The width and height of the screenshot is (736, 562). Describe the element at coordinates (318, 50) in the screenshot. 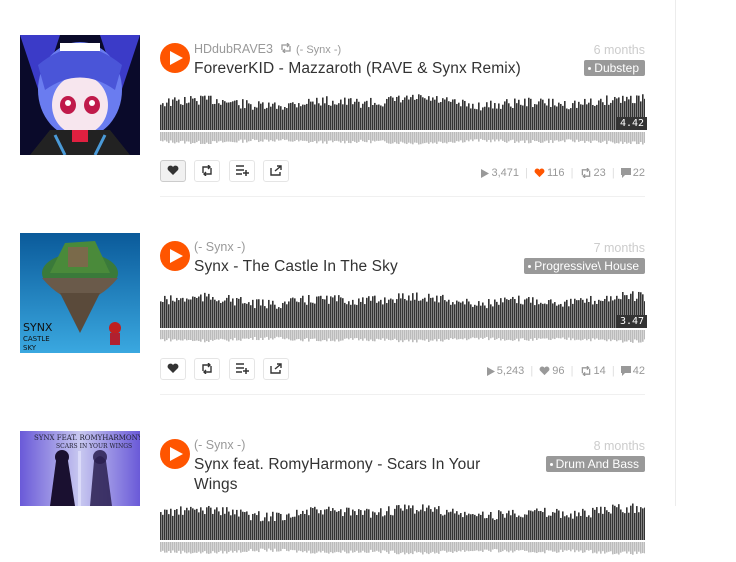

I see `reposter-link: (- Synx -)` at that location.